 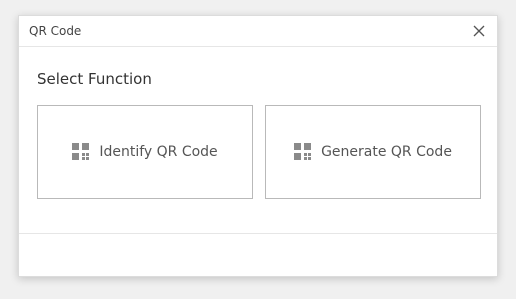 I want to click on page-title: Select Function, so click(x=94, y=79).